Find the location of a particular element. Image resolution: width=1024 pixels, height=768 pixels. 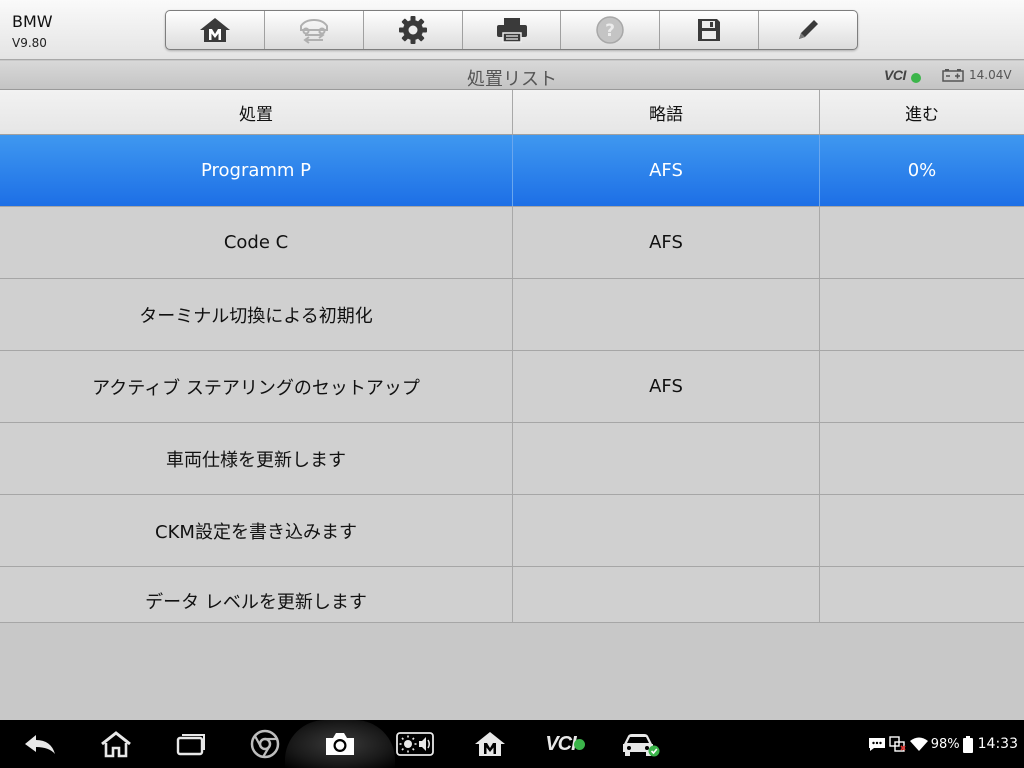

vci-manager-button: VCI is located at coordinates (565, 744).